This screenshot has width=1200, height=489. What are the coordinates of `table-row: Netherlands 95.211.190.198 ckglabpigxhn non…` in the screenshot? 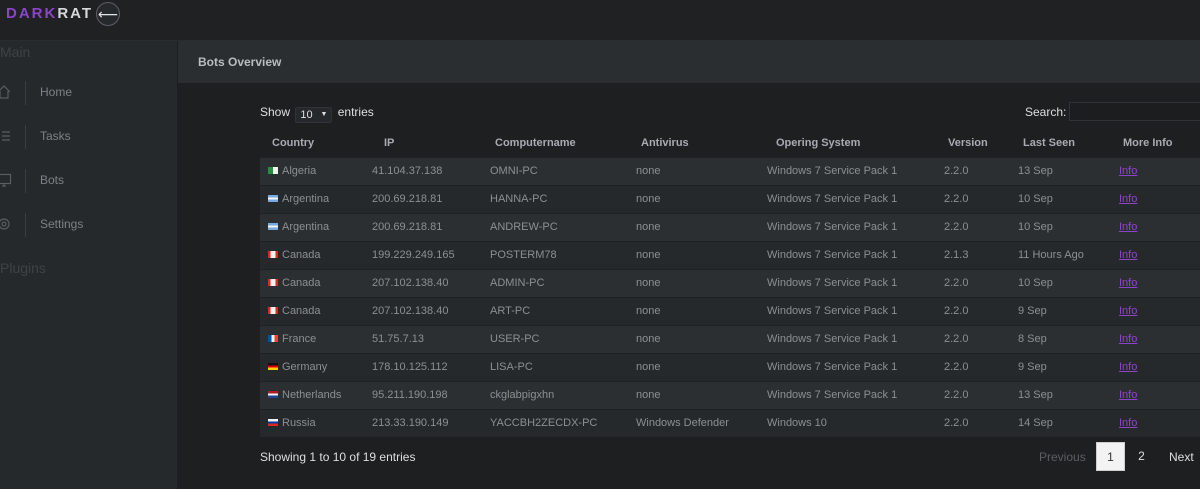 It's located at (730, 394).